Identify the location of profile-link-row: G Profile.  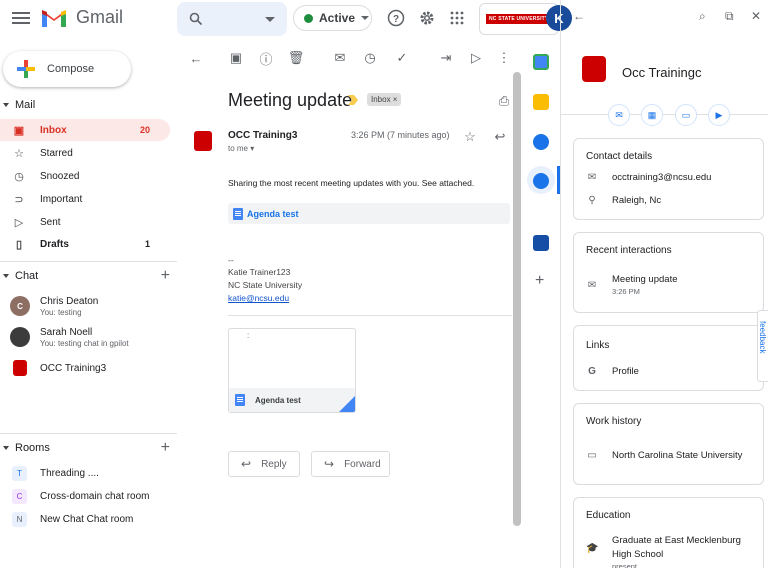
(612, 371).